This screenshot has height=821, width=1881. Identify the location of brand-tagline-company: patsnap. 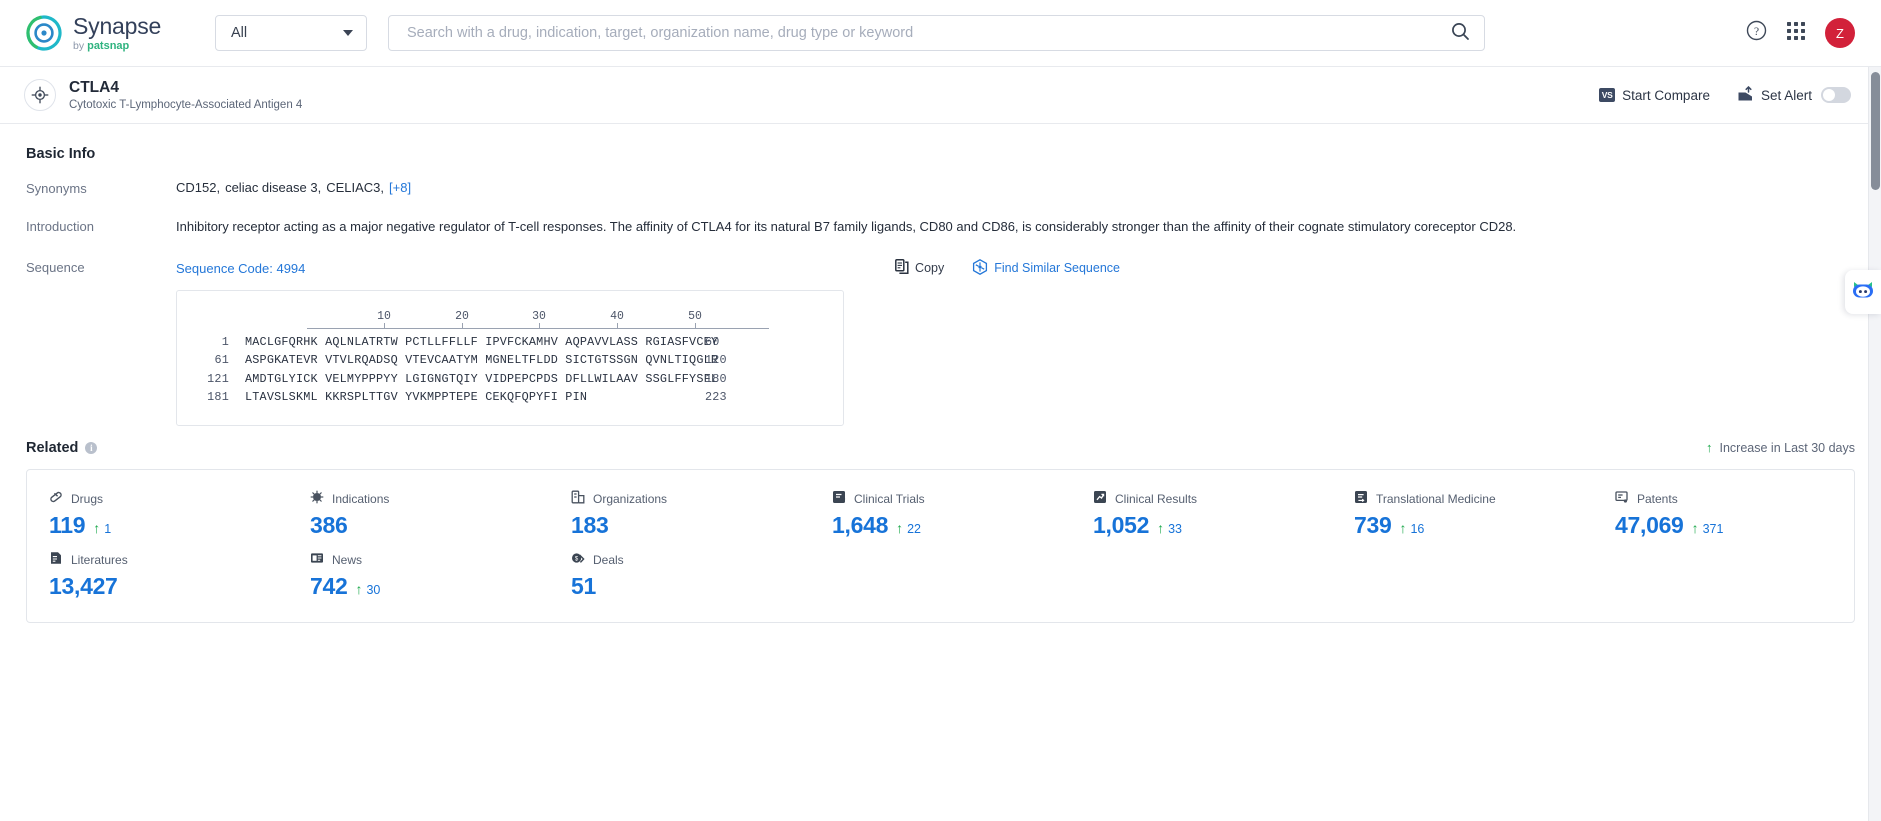
(108, 45).